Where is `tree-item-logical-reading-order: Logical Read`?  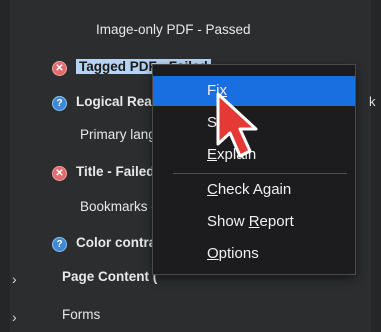 tree-item-logical-reading-order: Logical Read is located at coordinates (118, 102).